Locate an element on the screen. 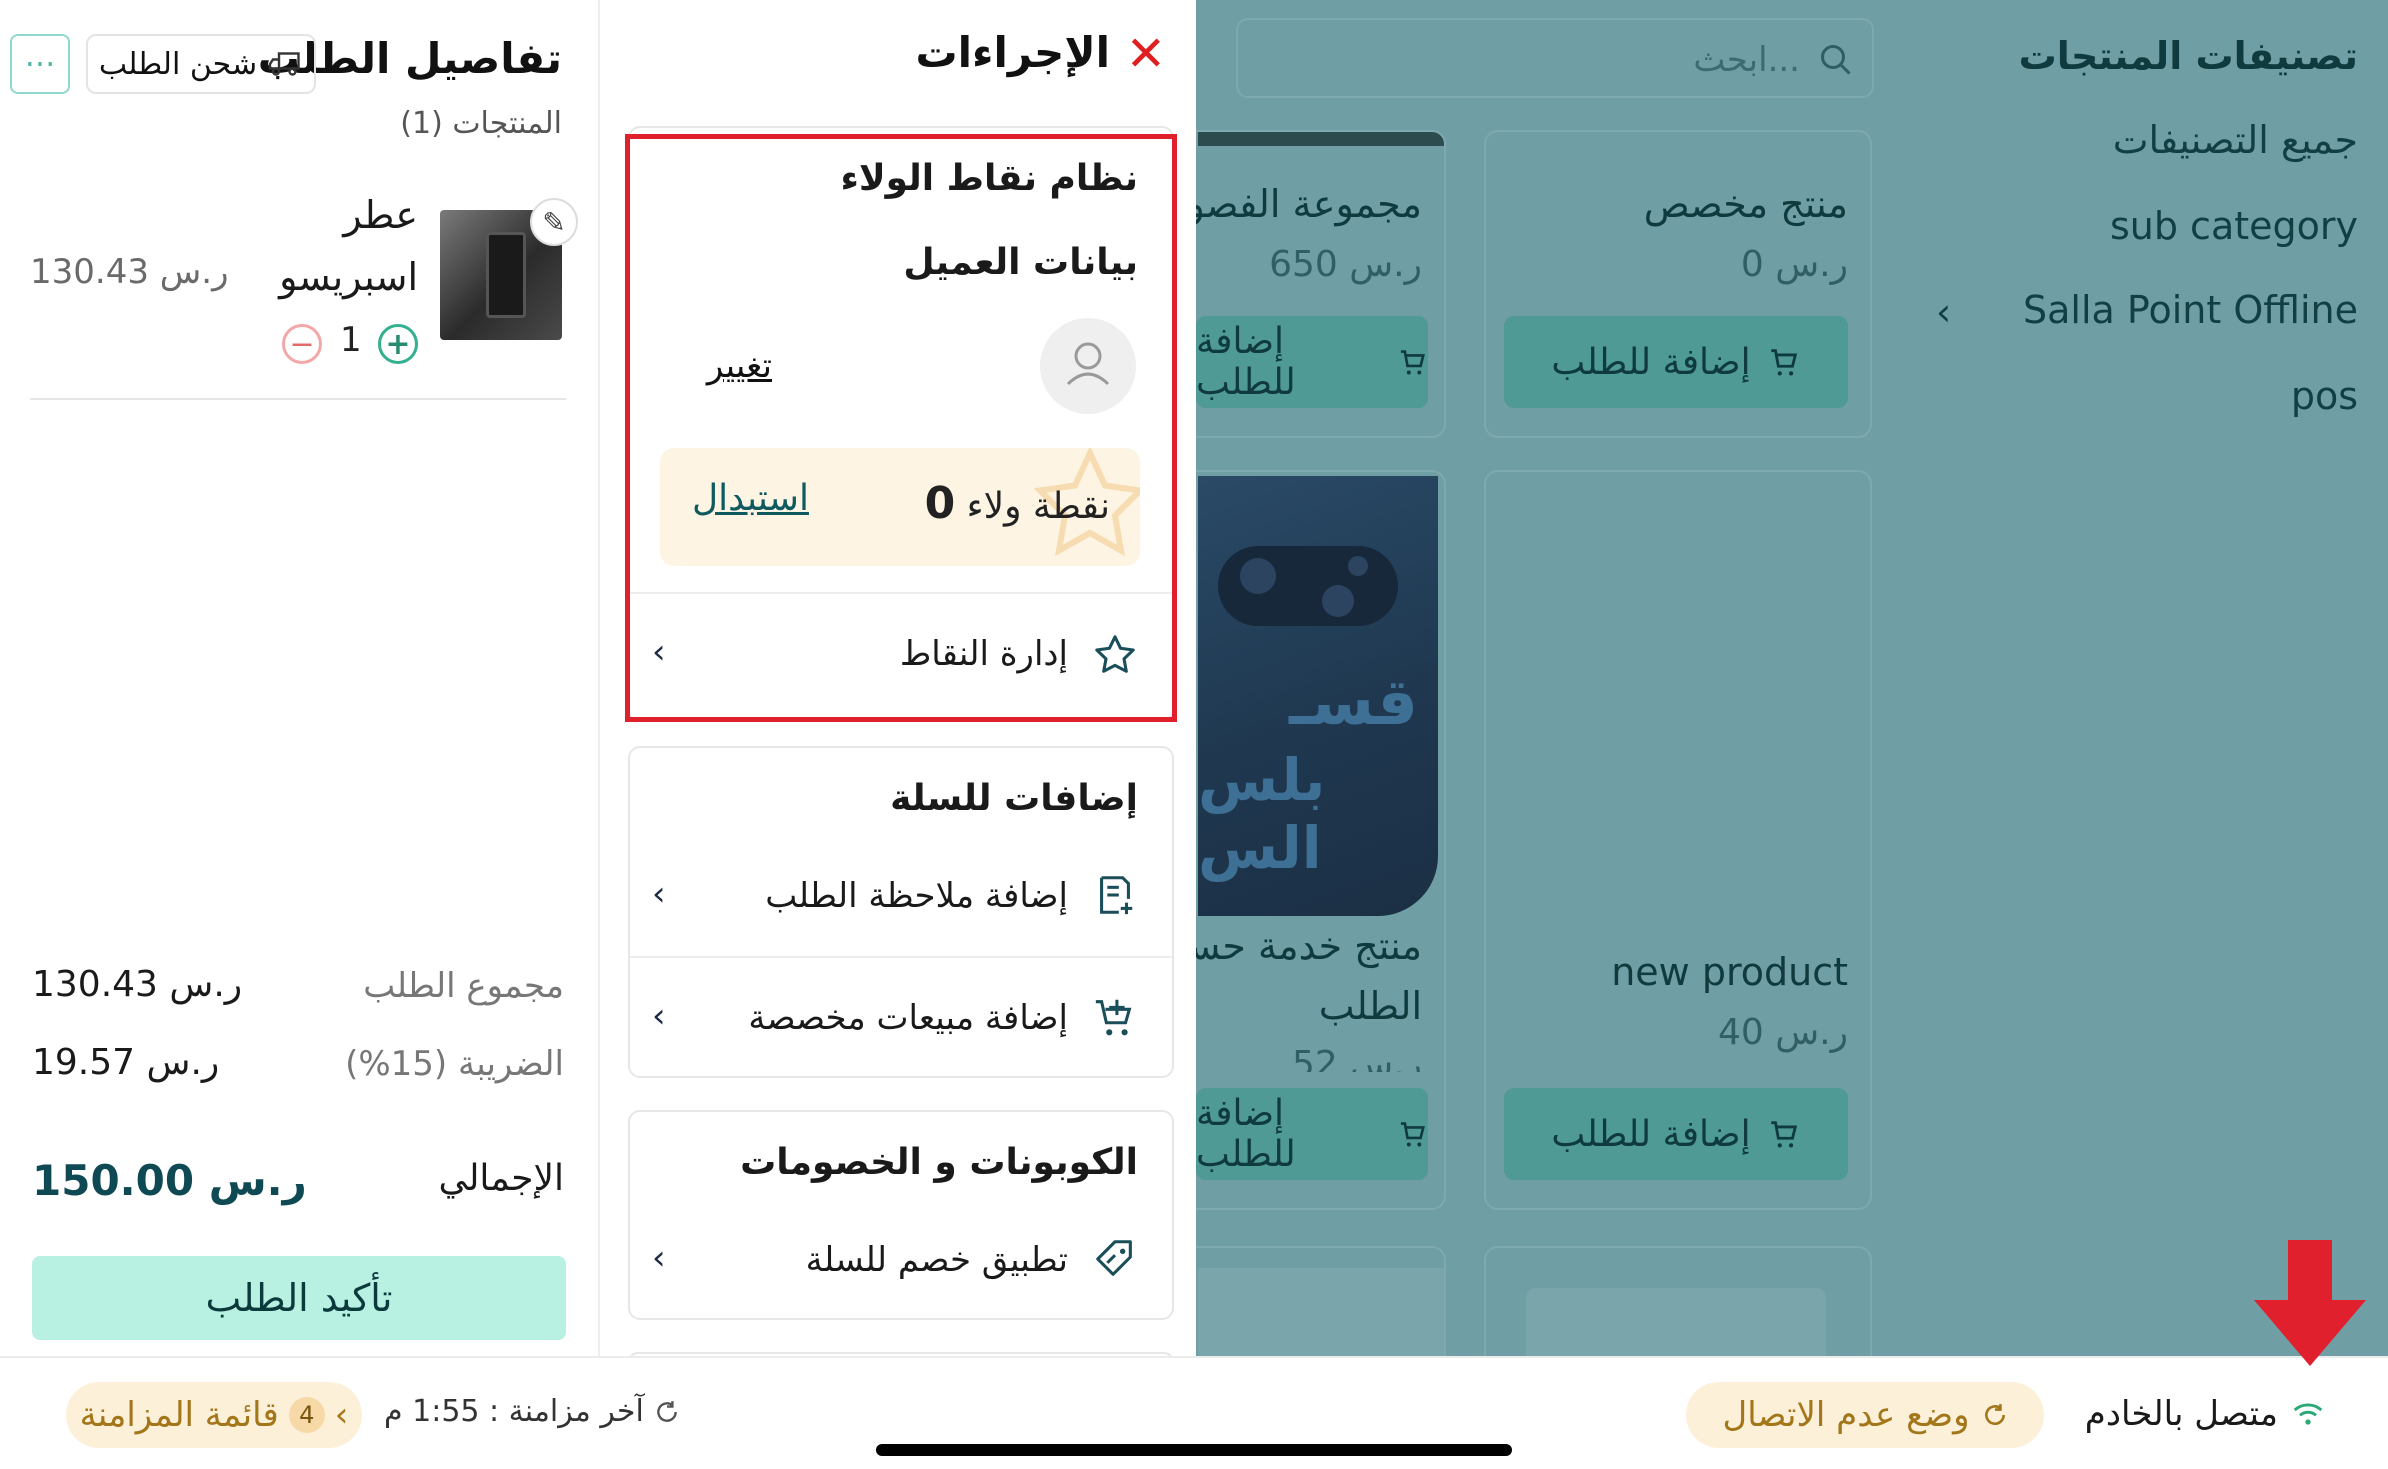 Image resolution: width=2388 pixels, height=1469 pixels. tax-label-group: الضريبة (15%) is located at coordinates (454, 1064).